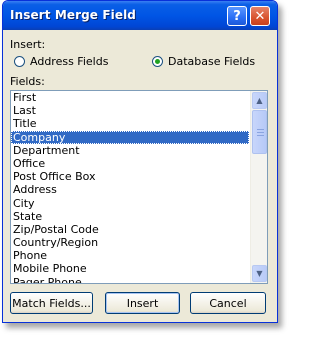 This screenshot has width=320, height=341. I want to click on dialog-title: Insert Merge Field, so click(73, 15).